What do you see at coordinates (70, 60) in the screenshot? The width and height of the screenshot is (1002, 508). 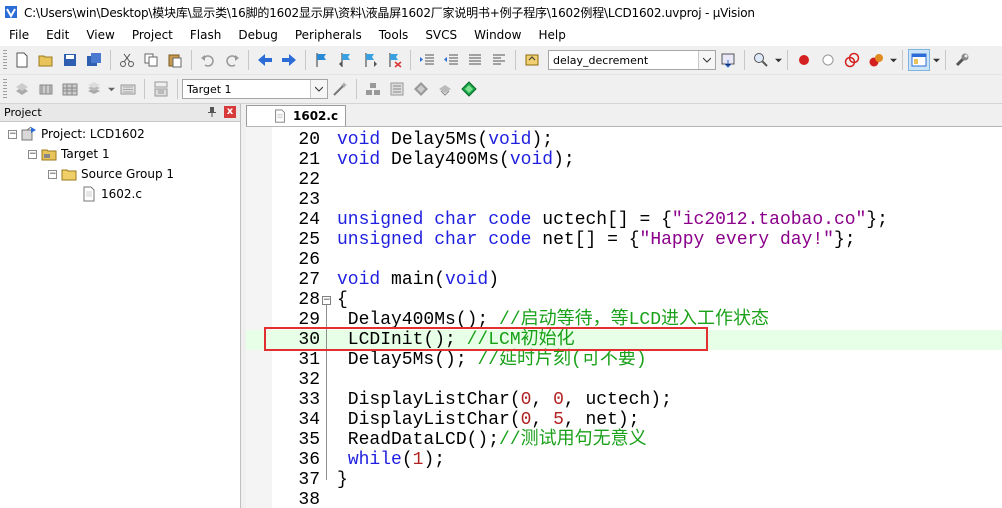 I see `save-button` at bounding box center [70, 60].